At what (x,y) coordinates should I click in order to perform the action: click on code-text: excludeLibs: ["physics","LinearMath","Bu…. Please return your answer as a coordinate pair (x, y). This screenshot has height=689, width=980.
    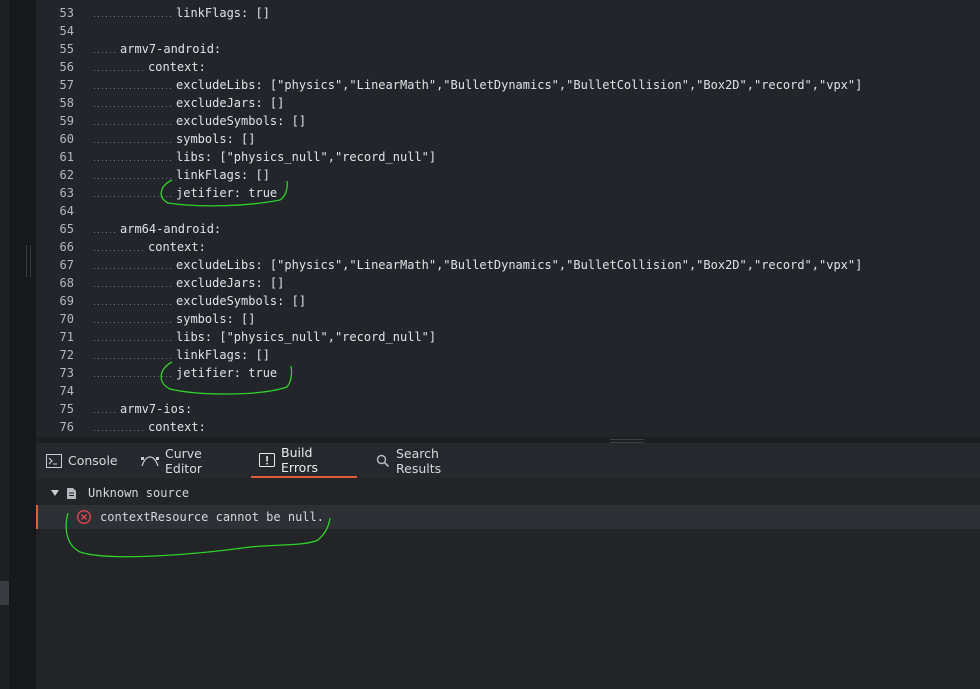
    Looking at the image, I should click on (519, 85).